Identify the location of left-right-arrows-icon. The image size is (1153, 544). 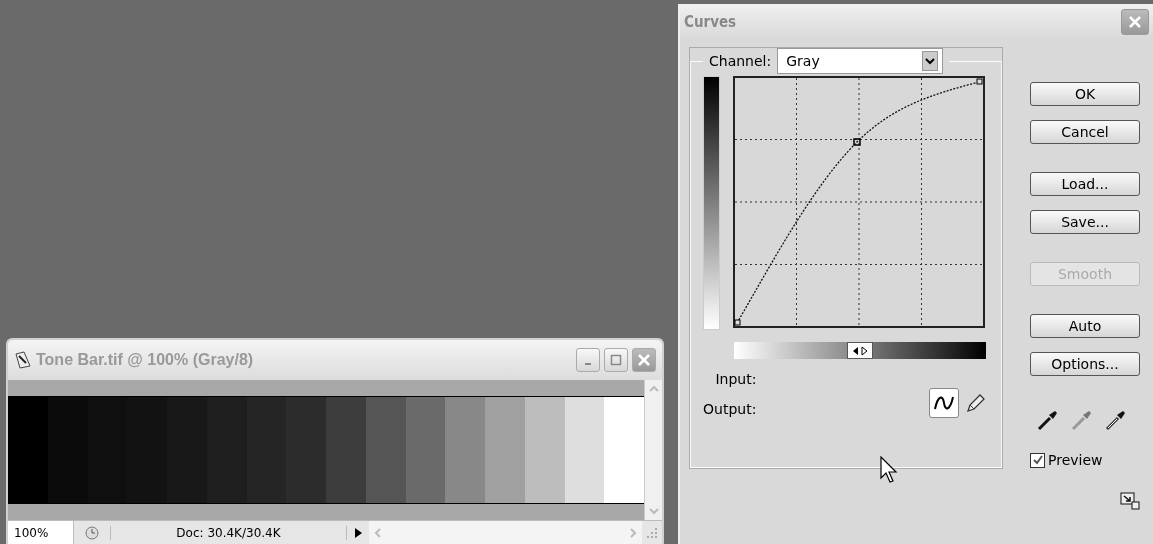
(860, 350).